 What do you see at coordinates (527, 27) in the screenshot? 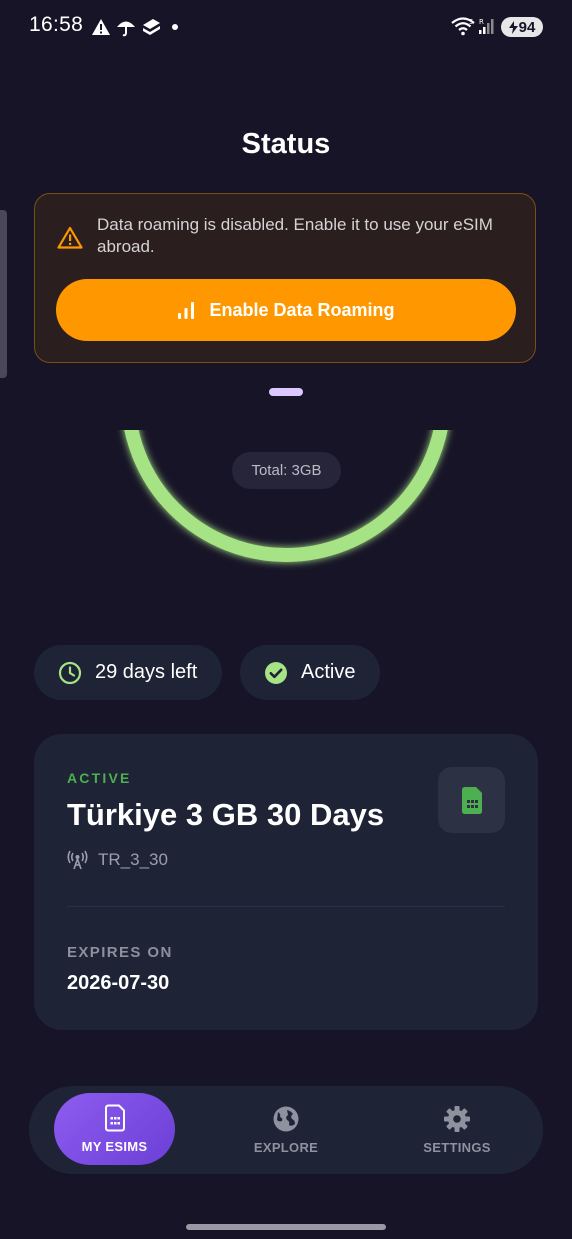
I see `battery-level: 94` at bounding box center [527, 27].